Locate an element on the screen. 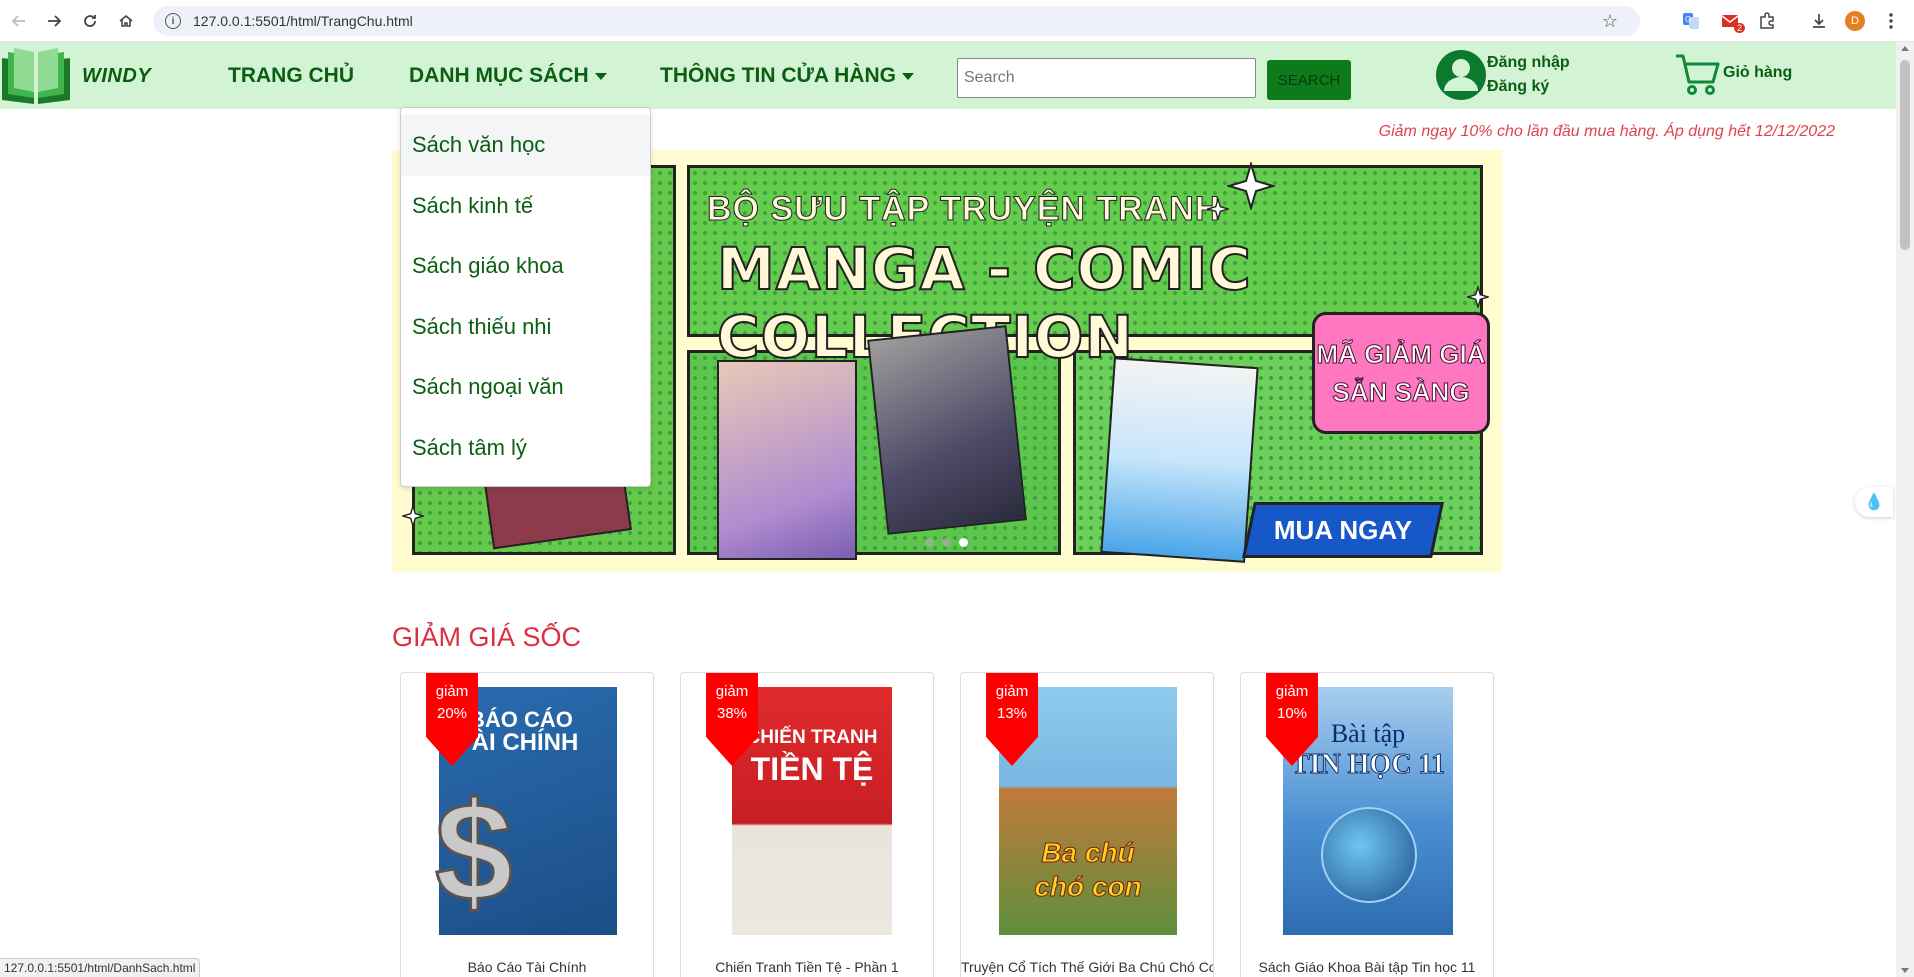  section-title-sale: GIẢM GIÁ SỐC is located at coordinates (487, 637).